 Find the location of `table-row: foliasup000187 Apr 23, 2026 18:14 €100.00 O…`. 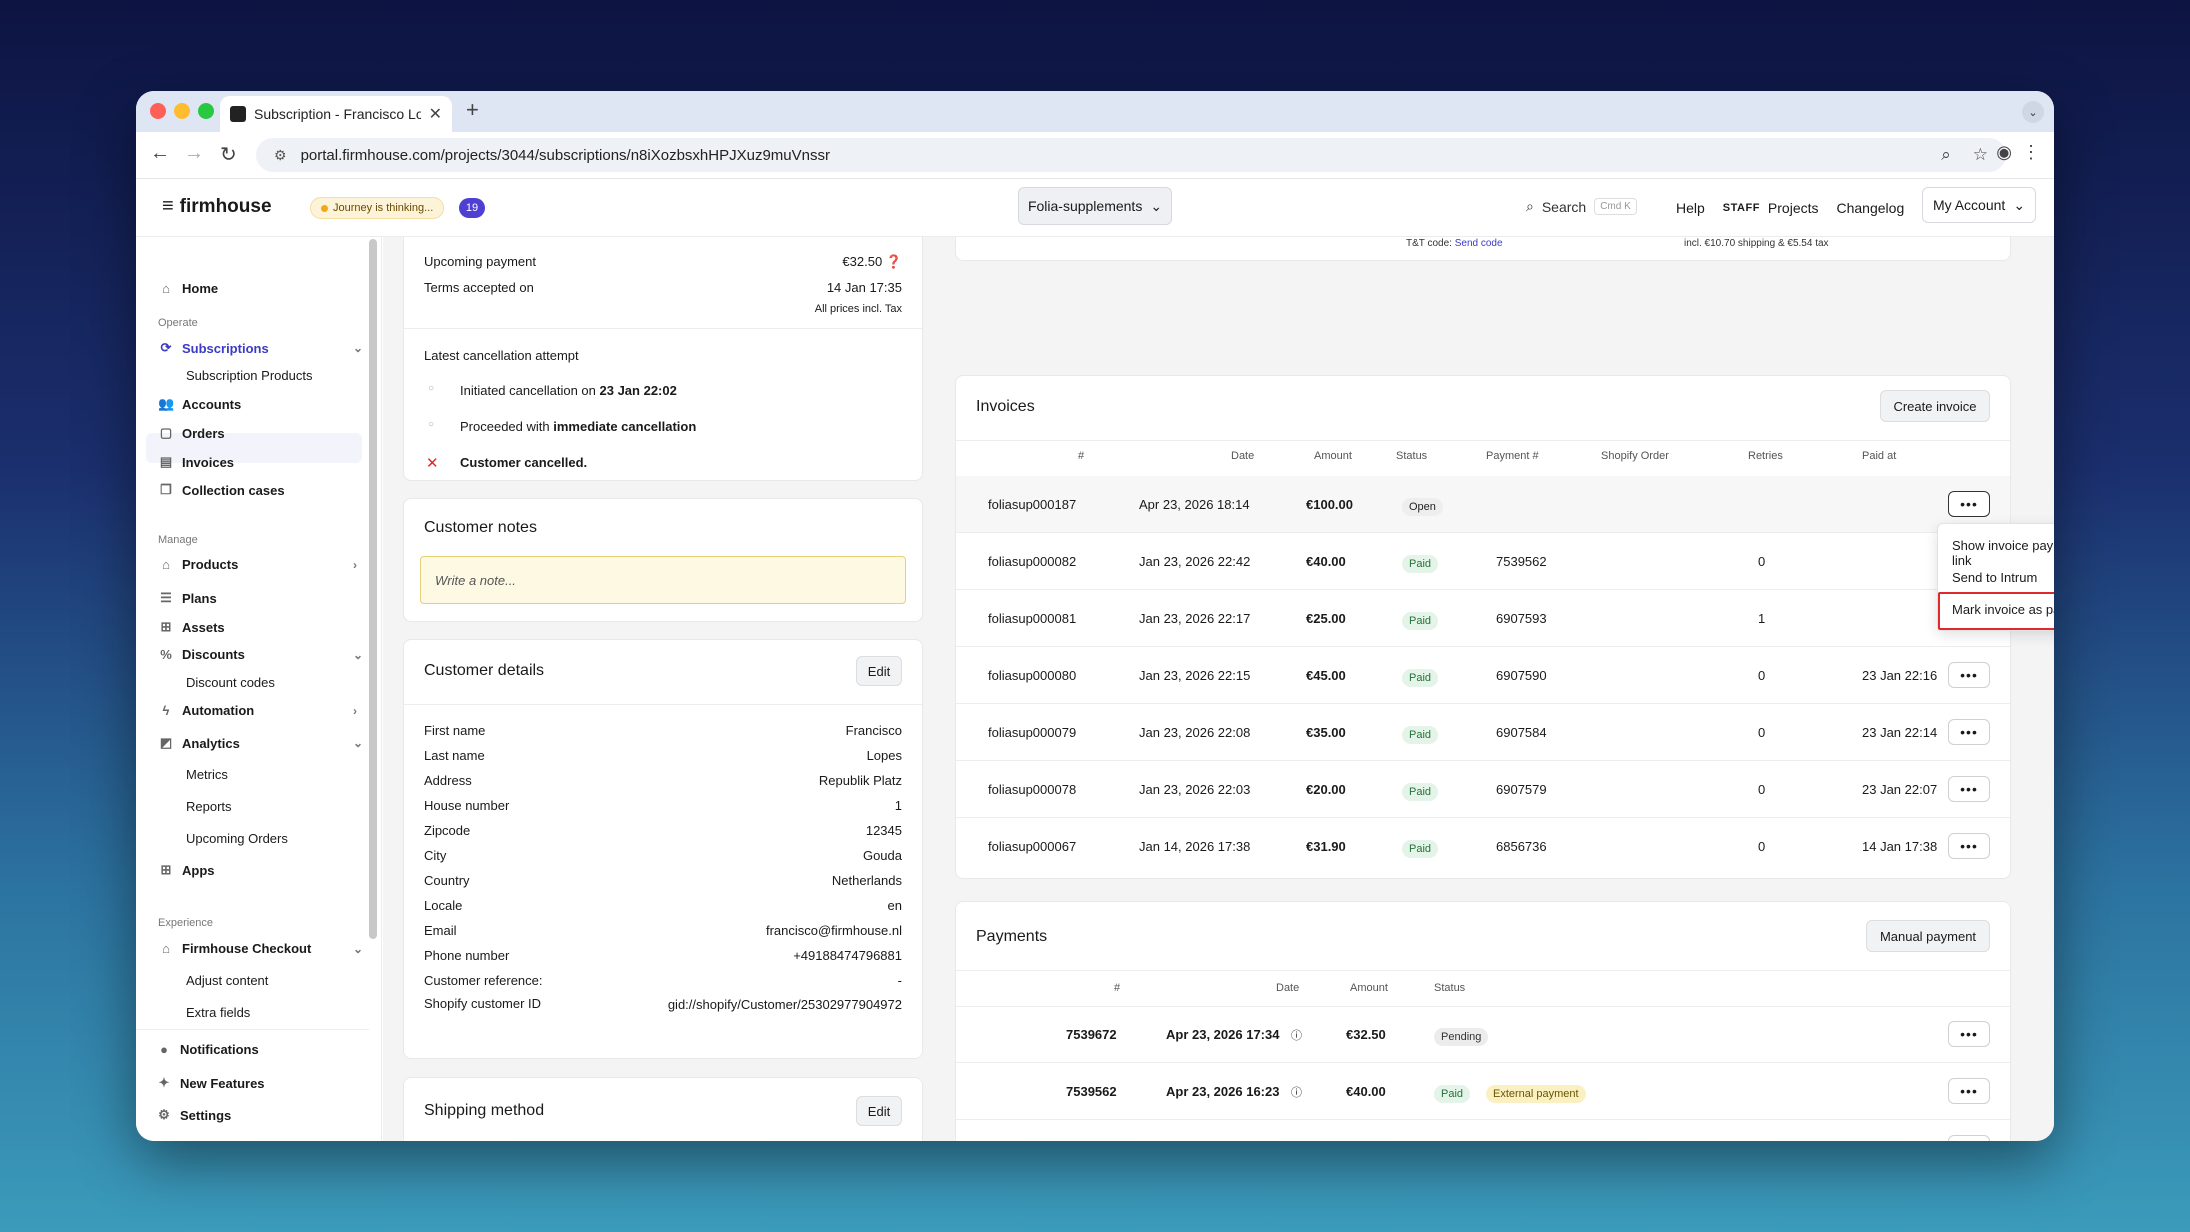

table-row: foliasup000187 Apr 23, 2026 18:14 €100.00 O… is located at coordinates (1483, 504).